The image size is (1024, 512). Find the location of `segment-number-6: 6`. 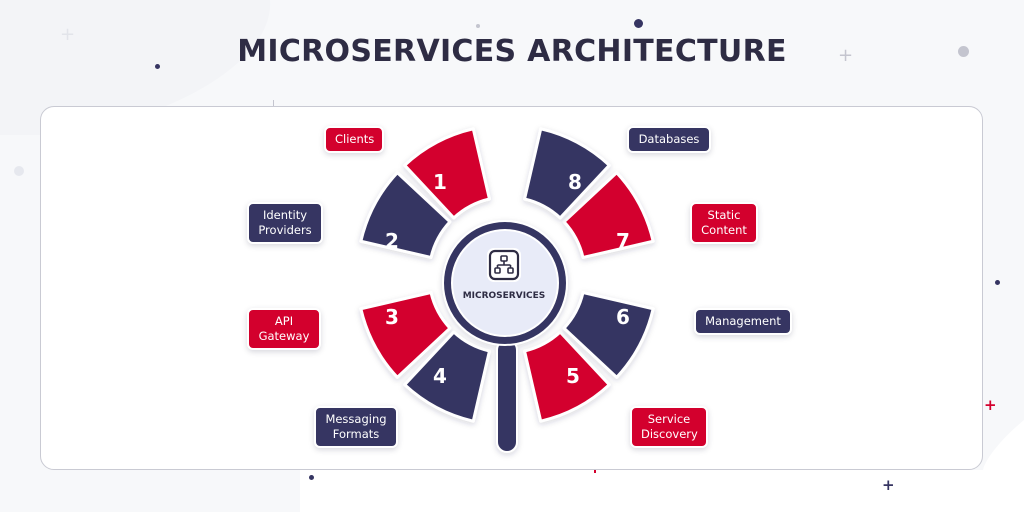

segment-number-6: 6 is located at coordinates (623, 317).